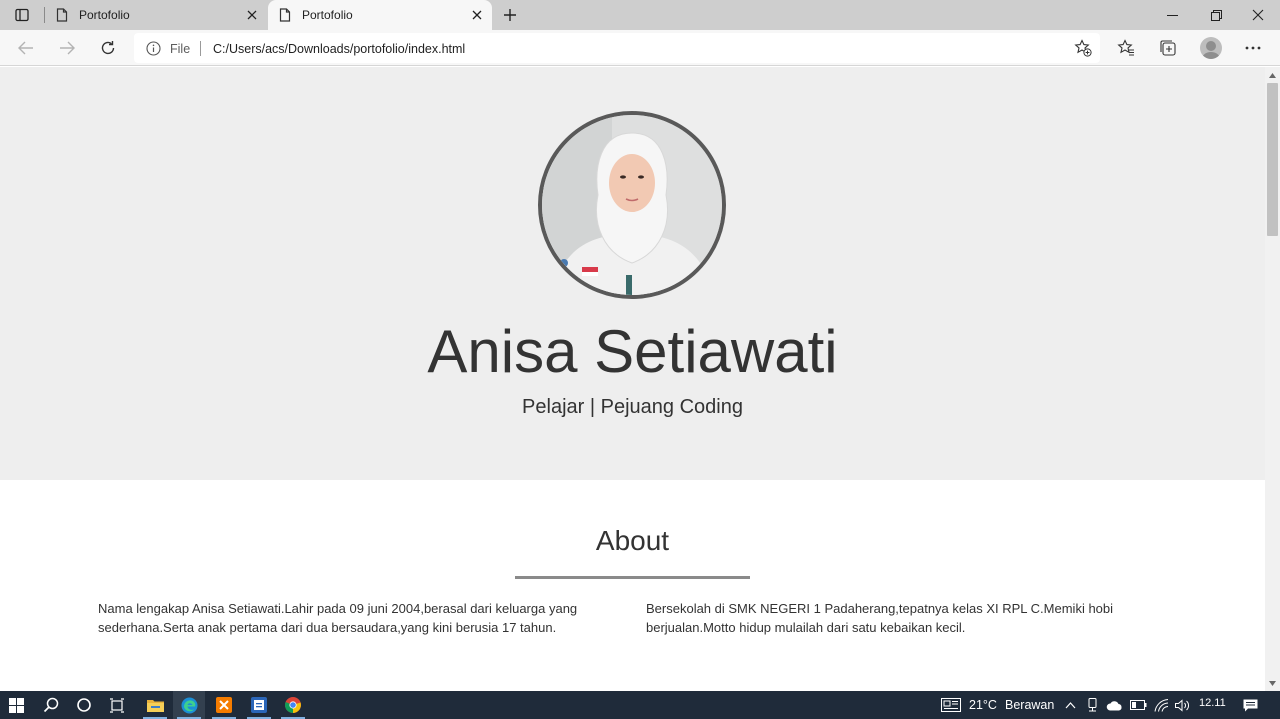 The height and width of the screenshot is (719, 1280). What do you see at coordinates (1114, 705) in the screenshot?
I see `onedrive-icon` at bounding box center [1114, 705].